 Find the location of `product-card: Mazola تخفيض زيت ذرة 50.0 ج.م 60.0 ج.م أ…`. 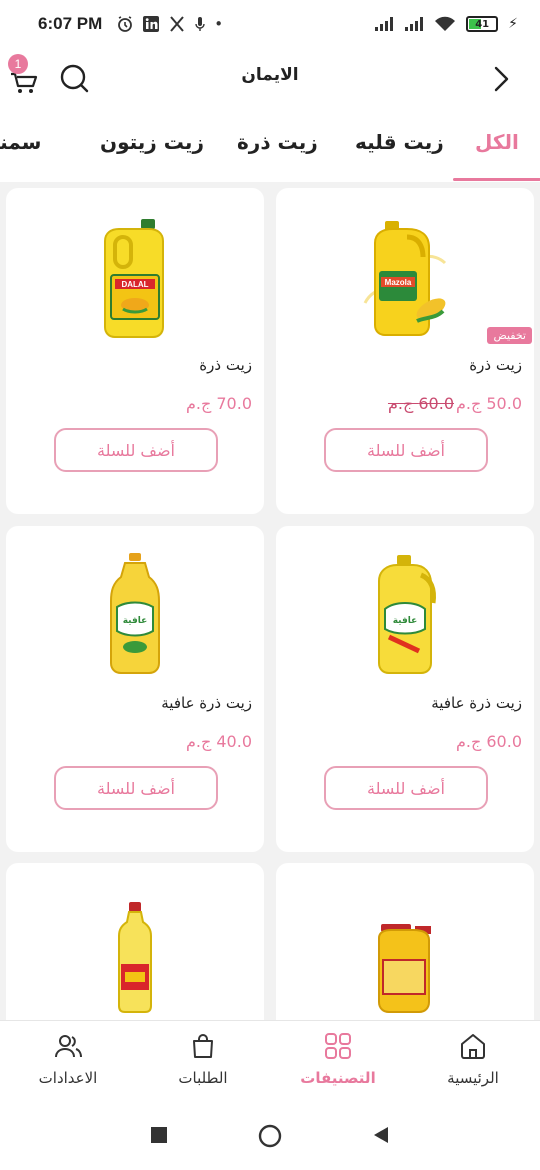

product-card: Mazola تخفيض زيت ذرة 50.0 ج.م 60.0 ج.م أ… is located at coordinates (405, 351).